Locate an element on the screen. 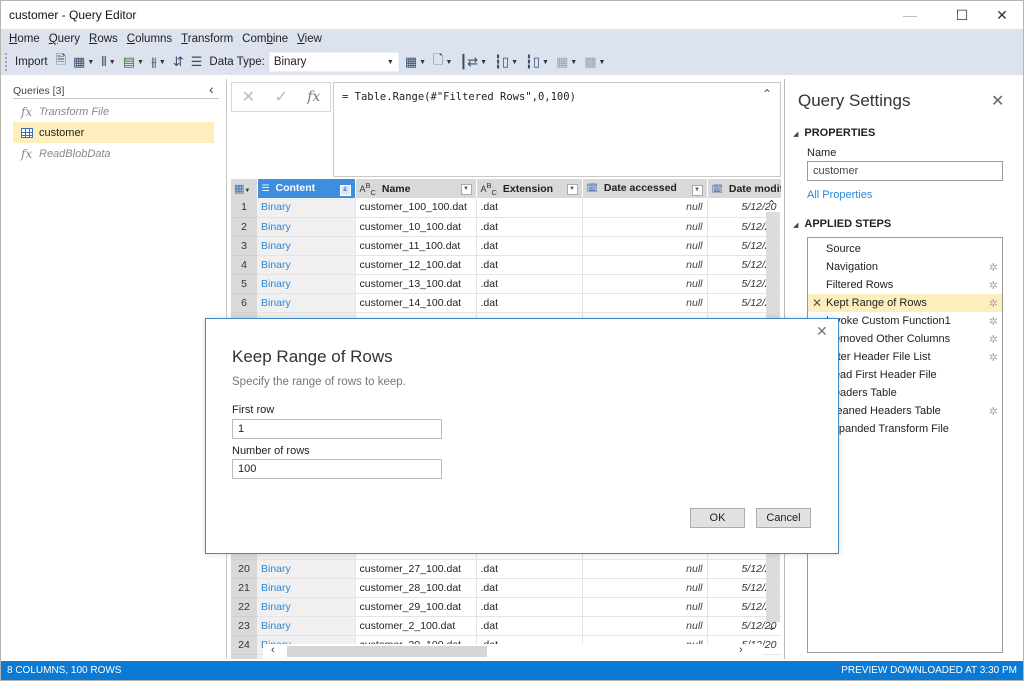  import-button: Import is located at coordinates (31, 62).